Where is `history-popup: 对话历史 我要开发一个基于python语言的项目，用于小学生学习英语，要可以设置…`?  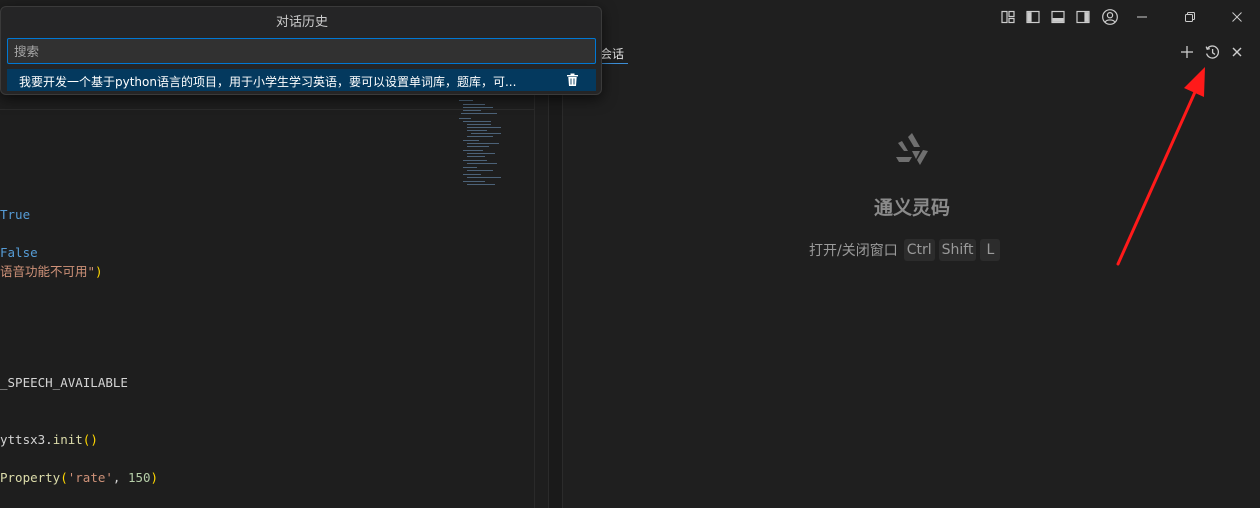 history-popup: 对话历史 我要开发一个基于python语言的项目，用于小学生学习英语，要可以设置… is located at coordinates (301, 50).